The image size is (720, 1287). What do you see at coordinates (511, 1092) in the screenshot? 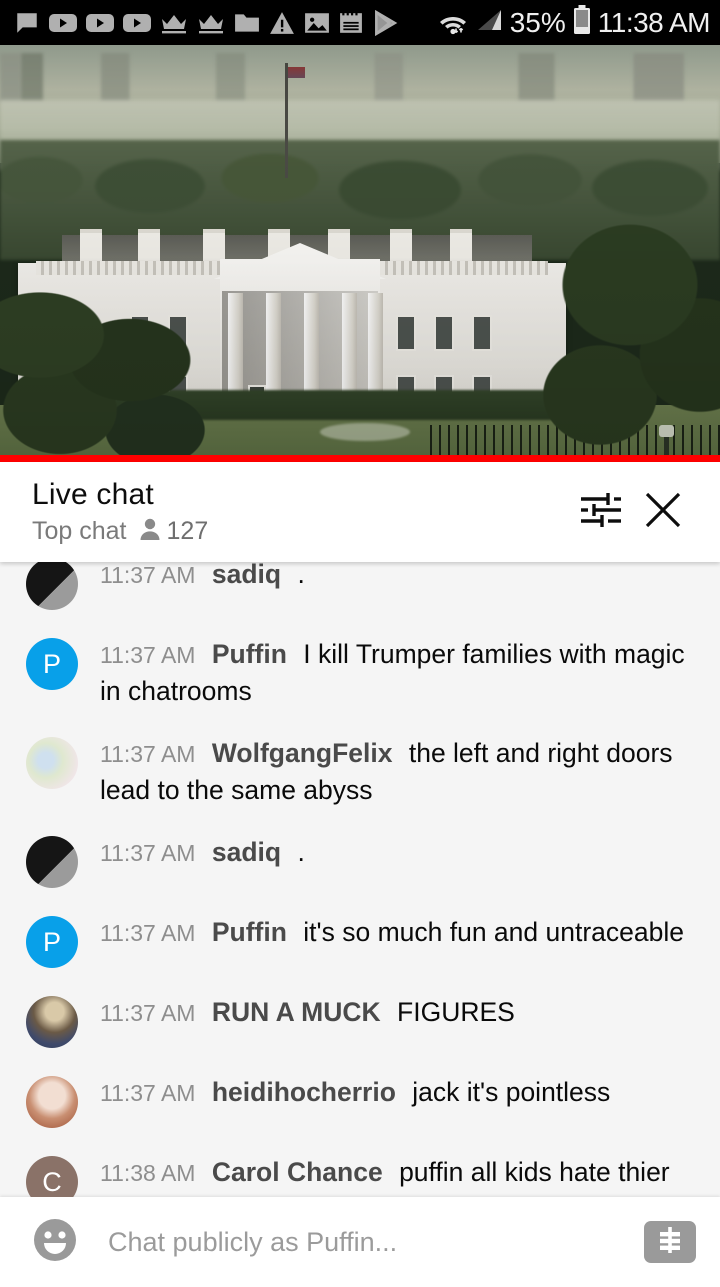
I see `message-text: jack it's pointless` at bounding box center [511, 1092].